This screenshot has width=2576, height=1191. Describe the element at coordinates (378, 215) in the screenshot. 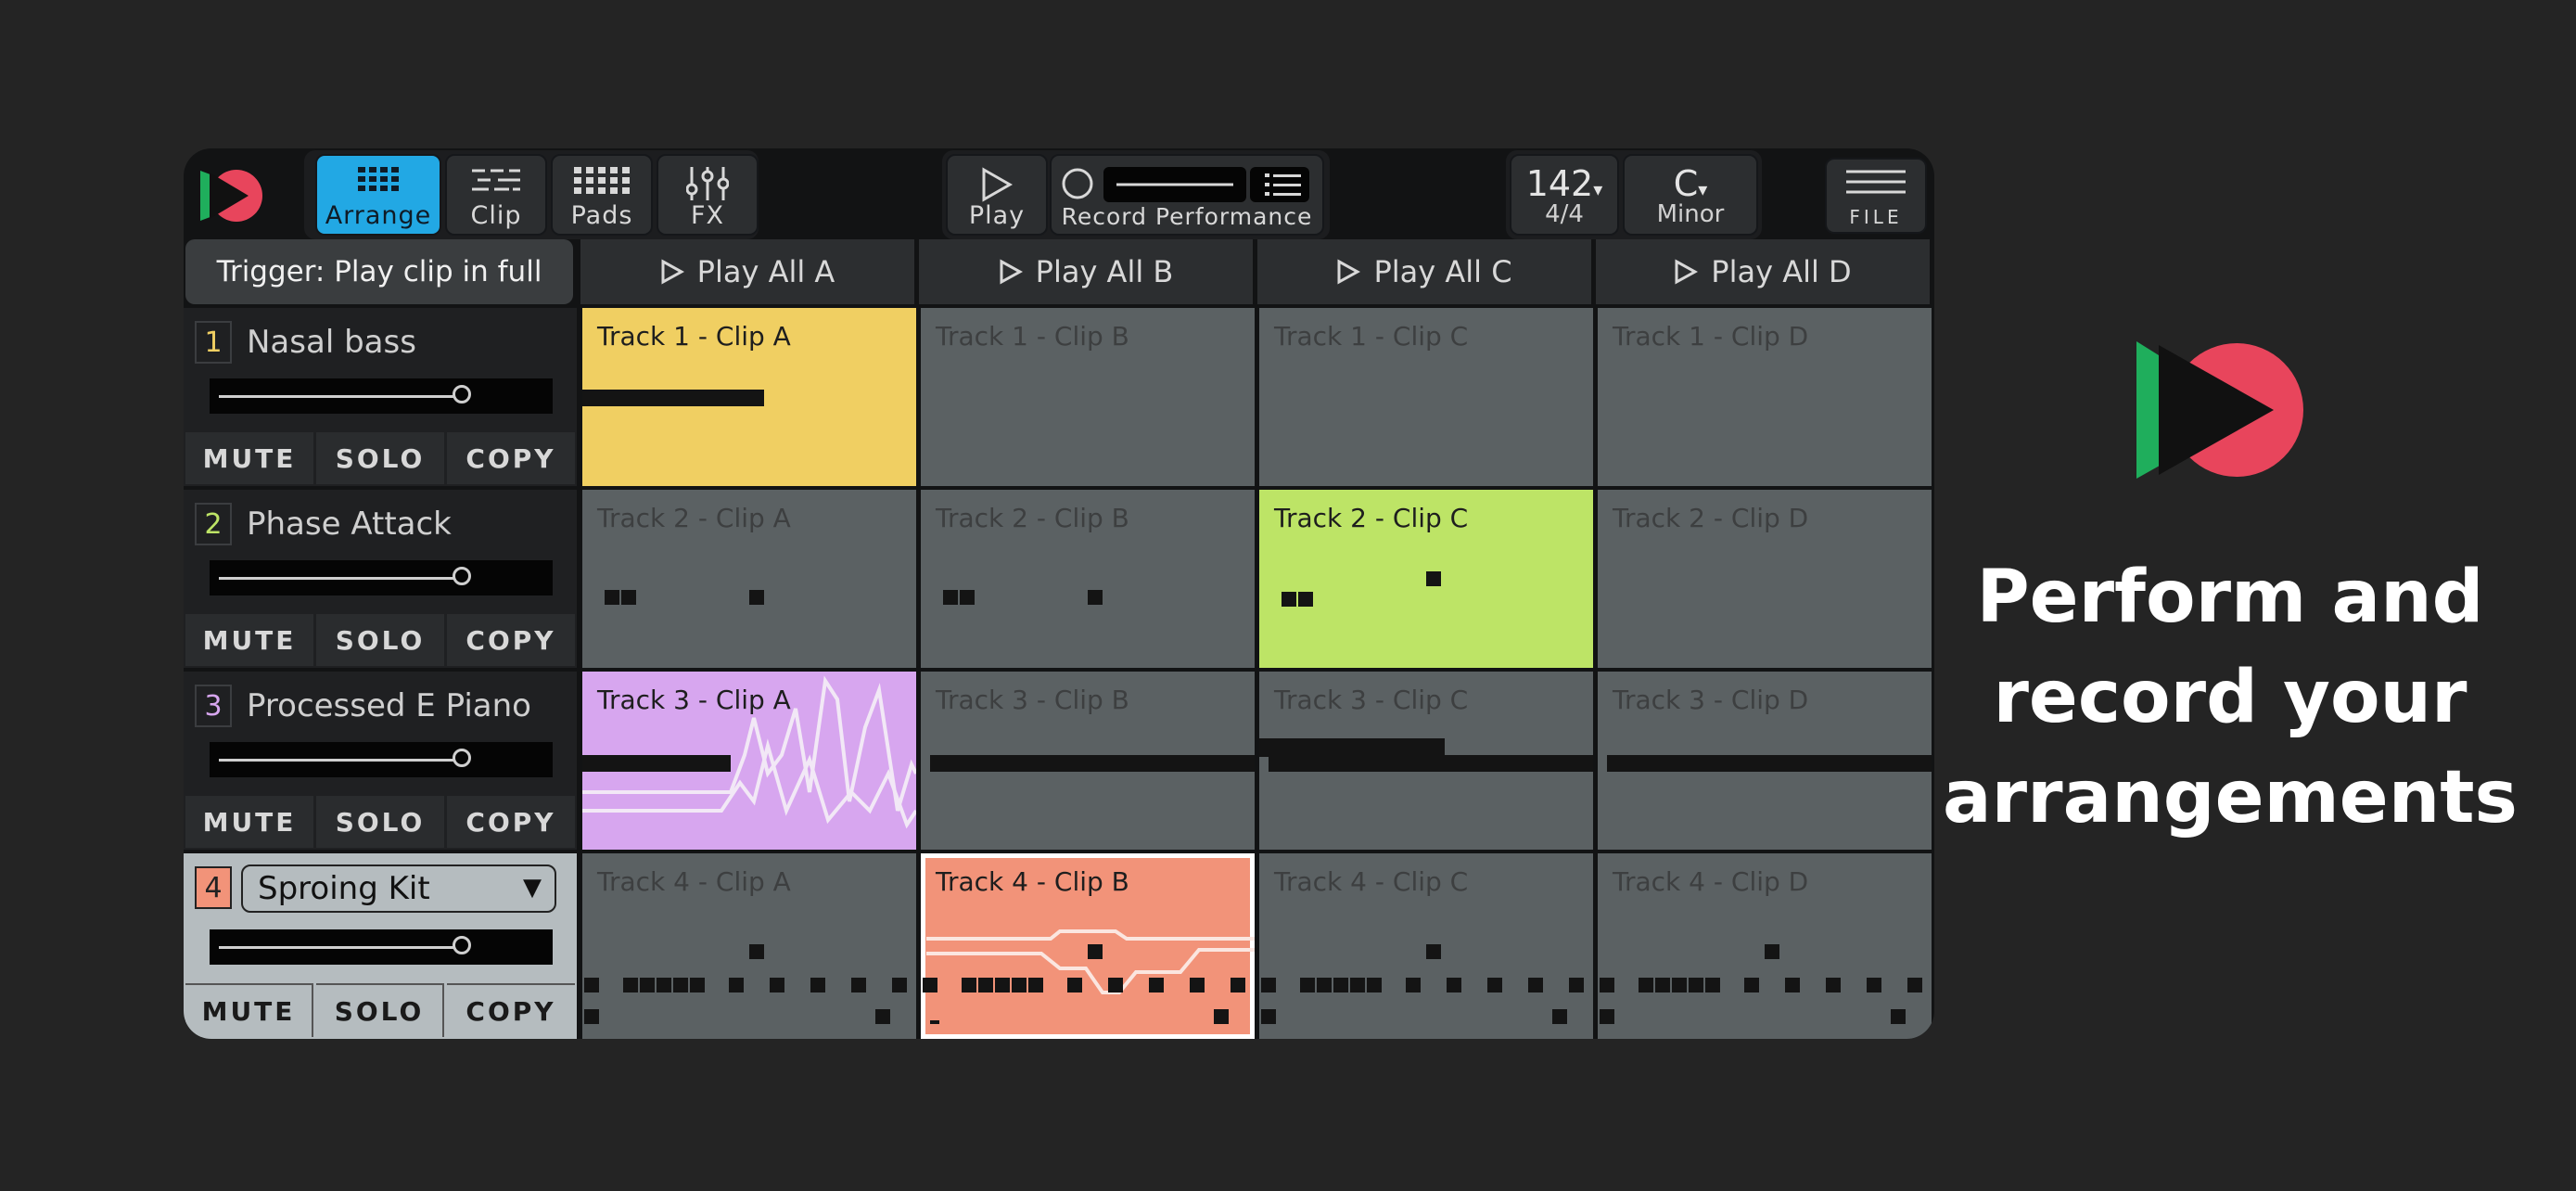

I see `tab-label: Arrange` at that location.